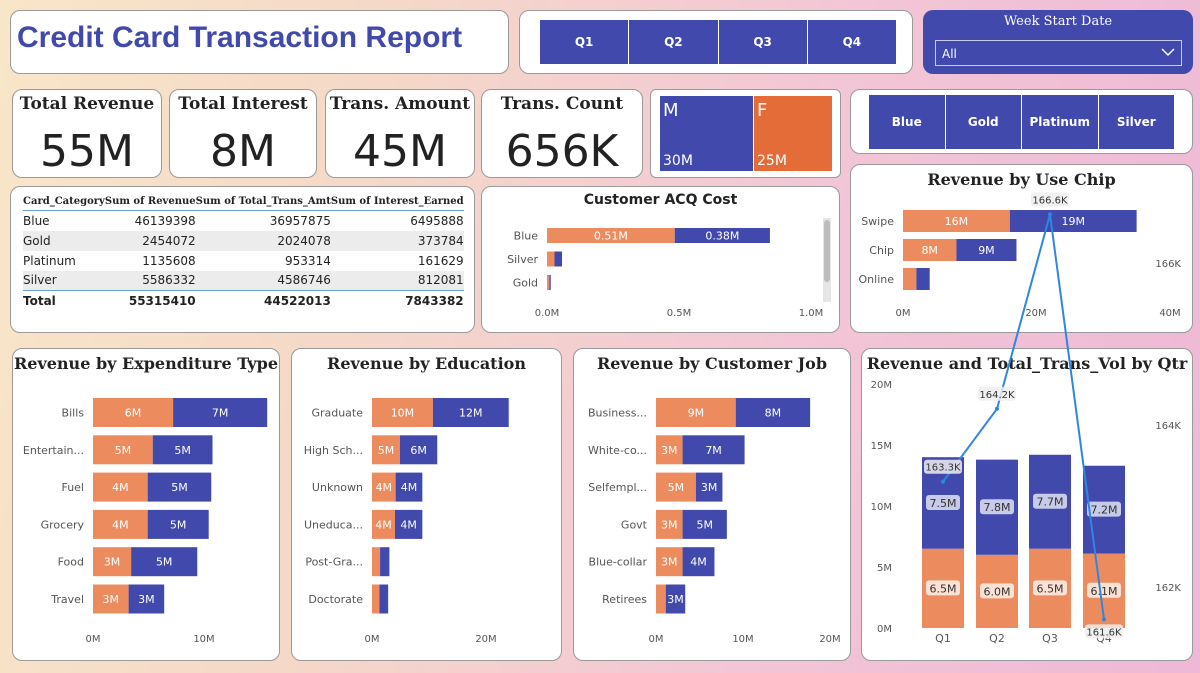  Describe the element at coordinates (73, 413) in the screenshot. I see `category-label: Bills` at that location.